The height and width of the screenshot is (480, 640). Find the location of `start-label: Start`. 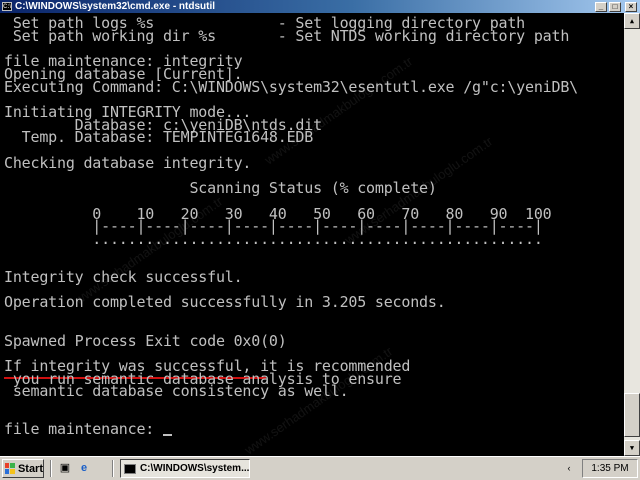

start-label: Start is located at coordinates (30, 468).